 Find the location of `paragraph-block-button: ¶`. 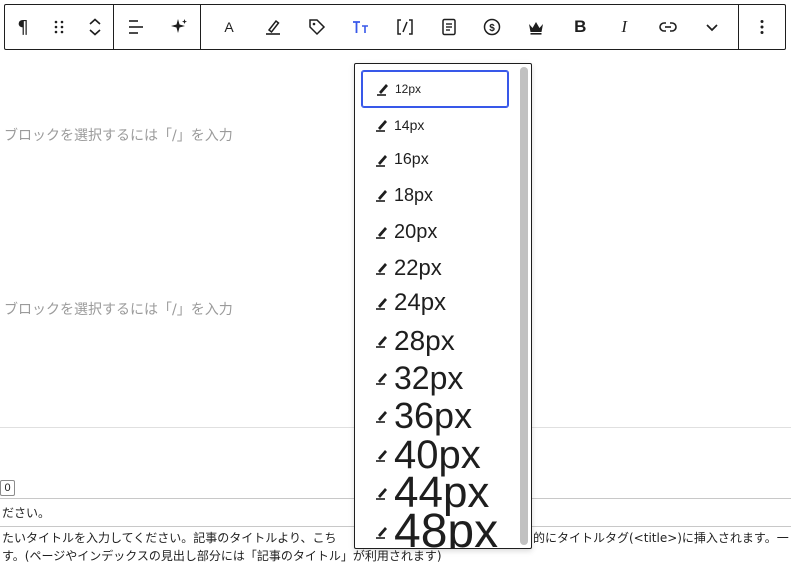

paragraph-block-button: ¶ is located at coordinates (23, 27).